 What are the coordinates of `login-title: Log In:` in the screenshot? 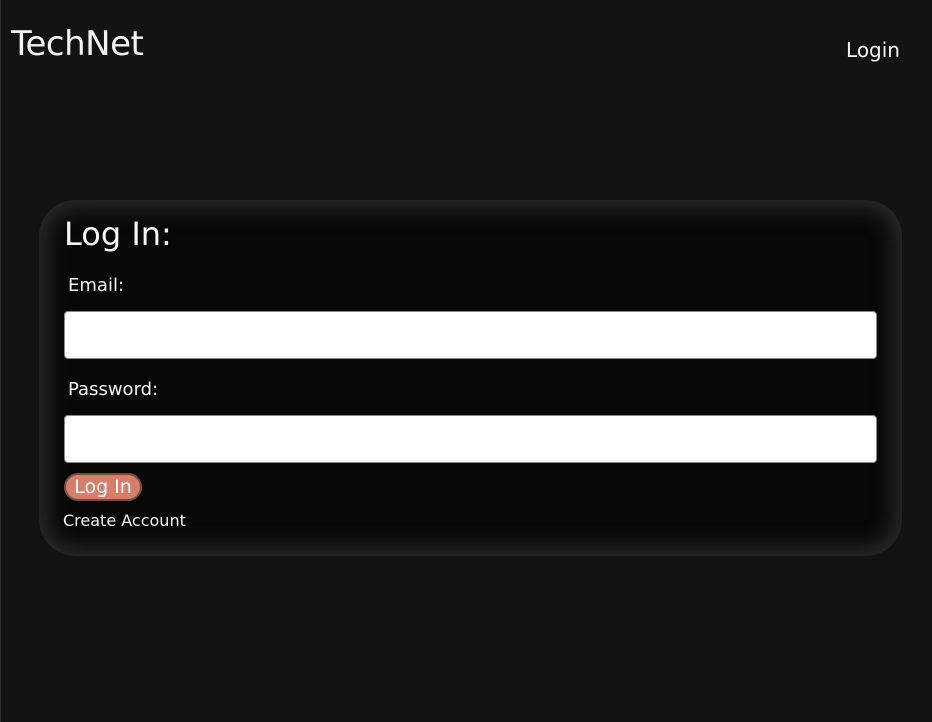 It's located at (118, 234).